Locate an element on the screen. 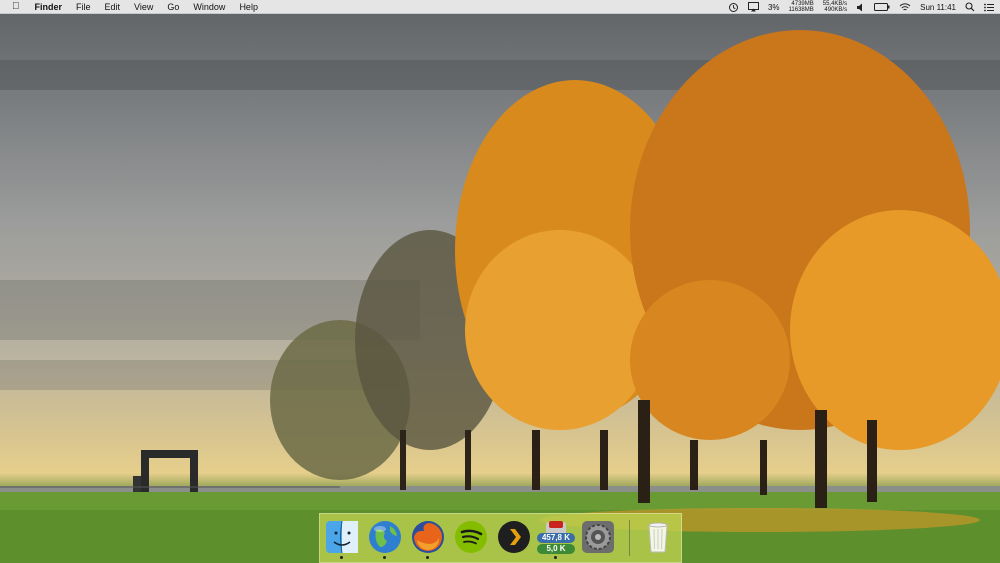 The width and height of the screenshot is (1000, 563). spotlight-search-icon is located at coordinates (970, 7).